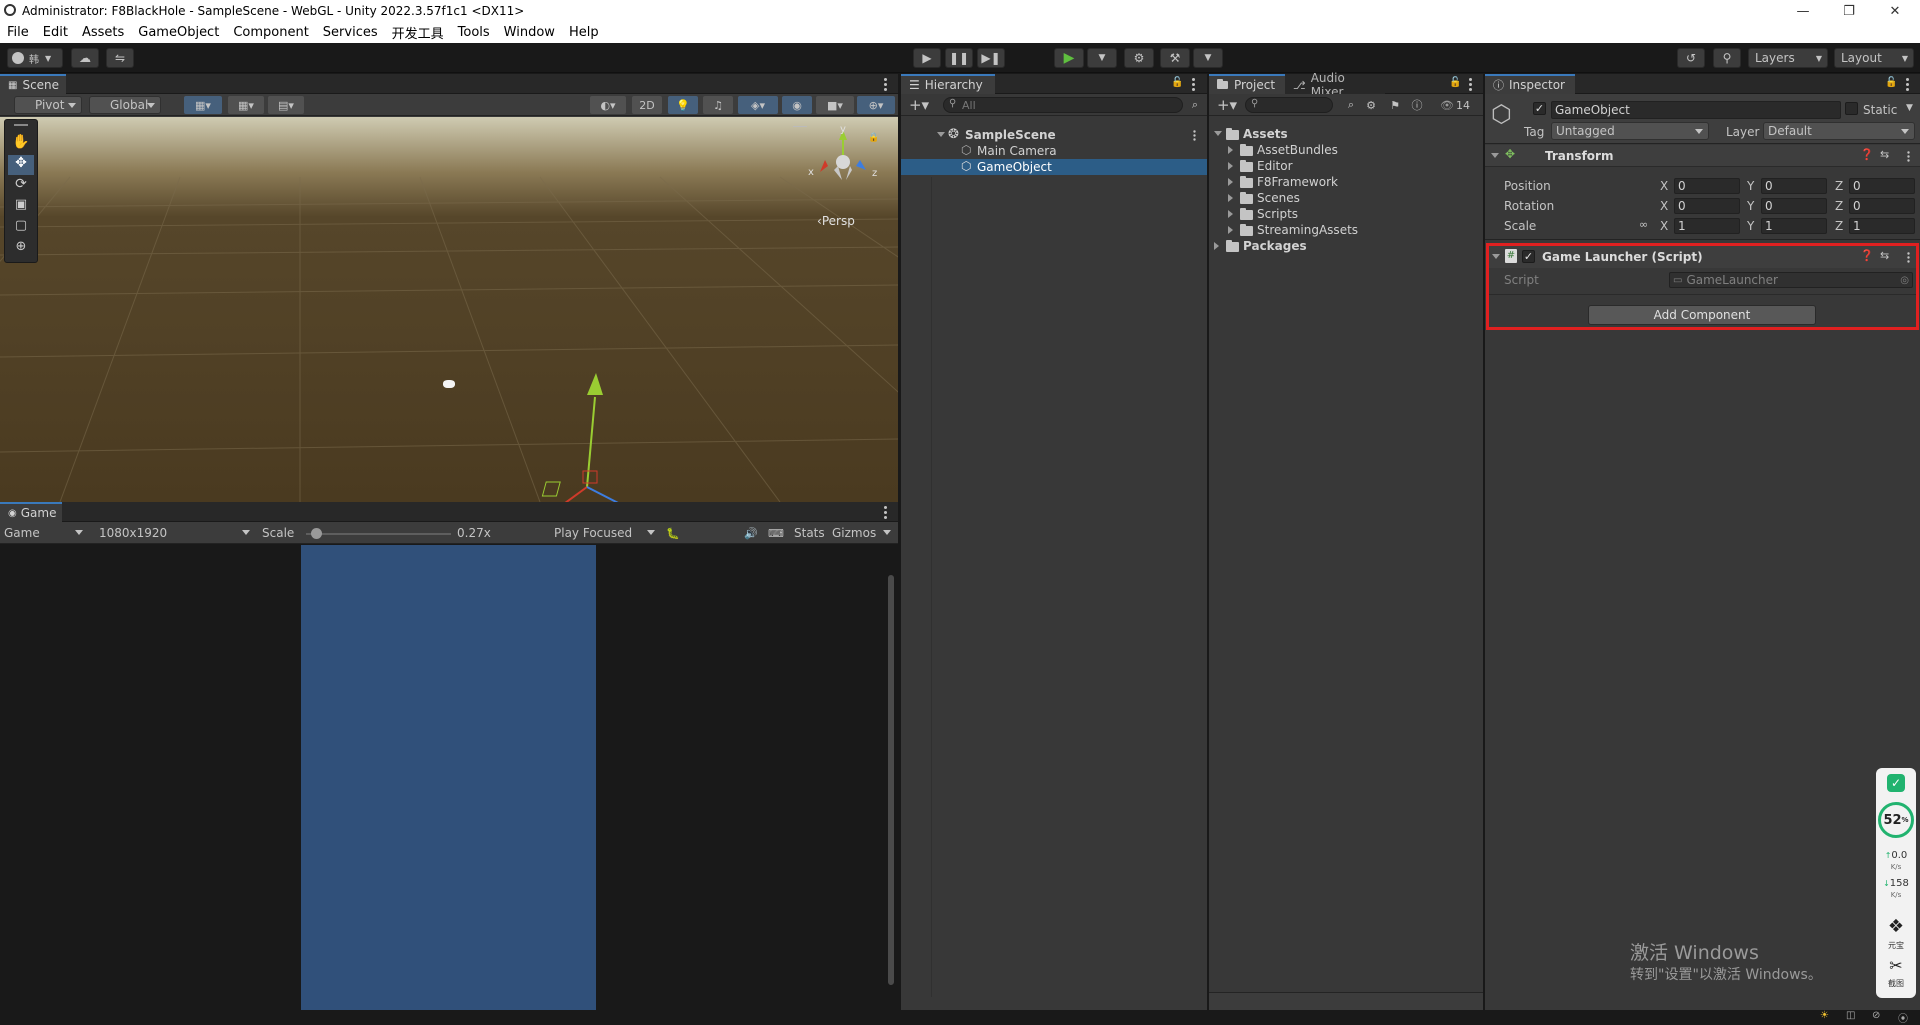 The image size is (1920, 1025). What do you see at coordinates (1351, 105) in the screenshot?
I see `search-by-type-icon: ⌕` at bounding box center [1351, 105].